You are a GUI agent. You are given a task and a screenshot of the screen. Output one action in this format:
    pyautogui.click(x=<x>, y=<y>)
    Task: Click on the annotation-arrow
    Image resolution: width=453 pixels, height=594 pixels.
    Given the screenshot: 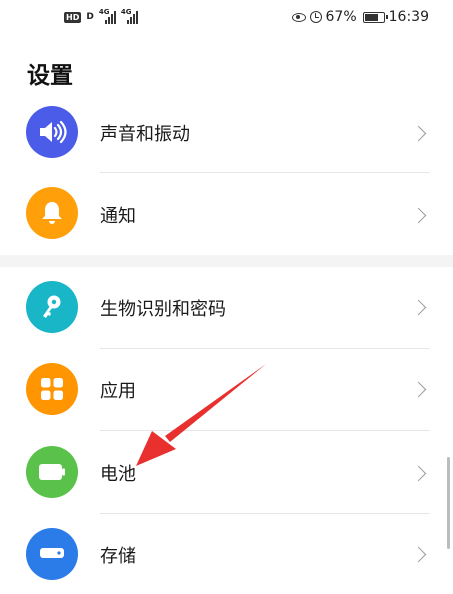 What is the action you would take?
    pyautogui.click(x=201, y=415)
    